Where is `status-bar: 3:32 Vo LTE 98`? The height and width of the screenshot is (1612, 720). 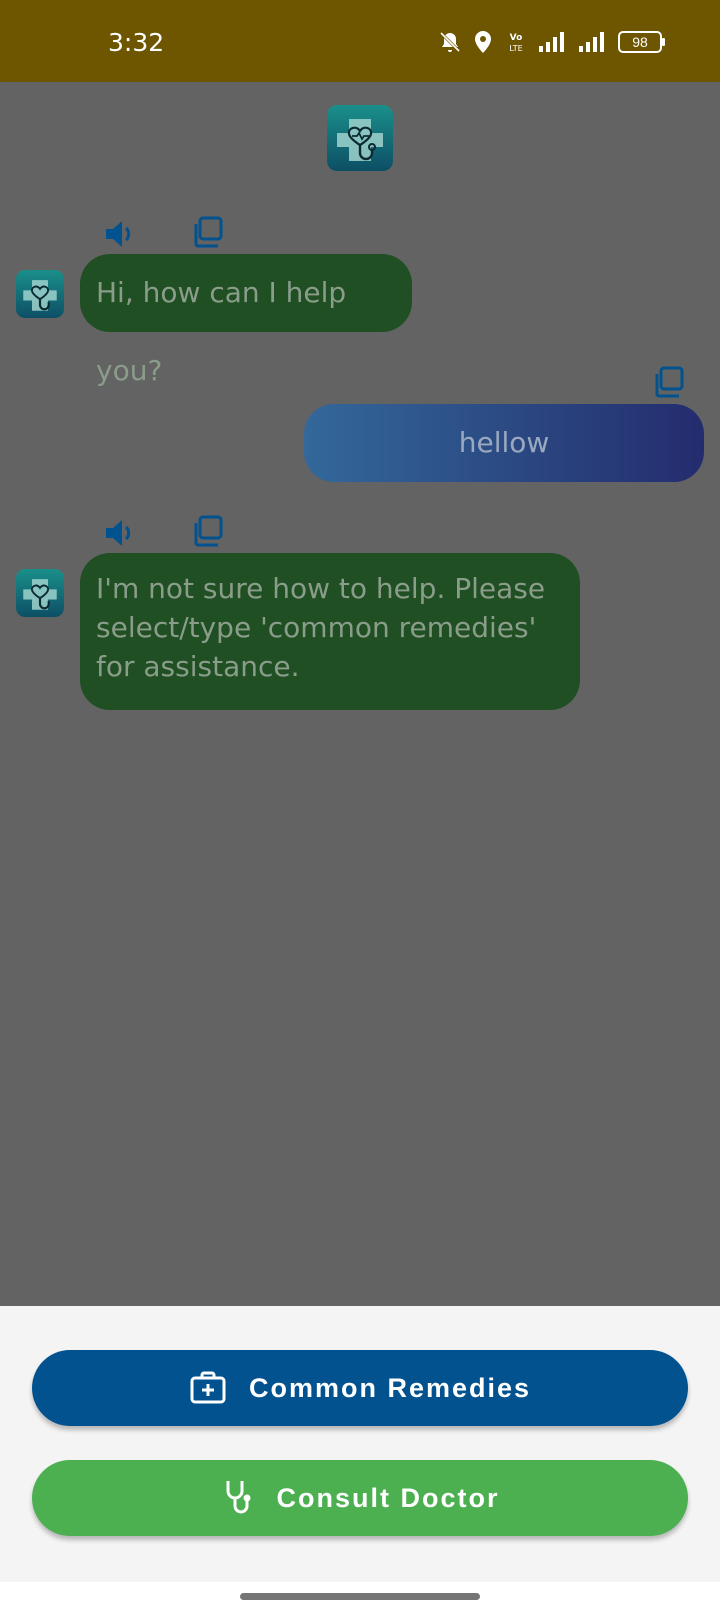 status-bar: 3:32 Vo LTE 98 is located at coordinates (360, 41).